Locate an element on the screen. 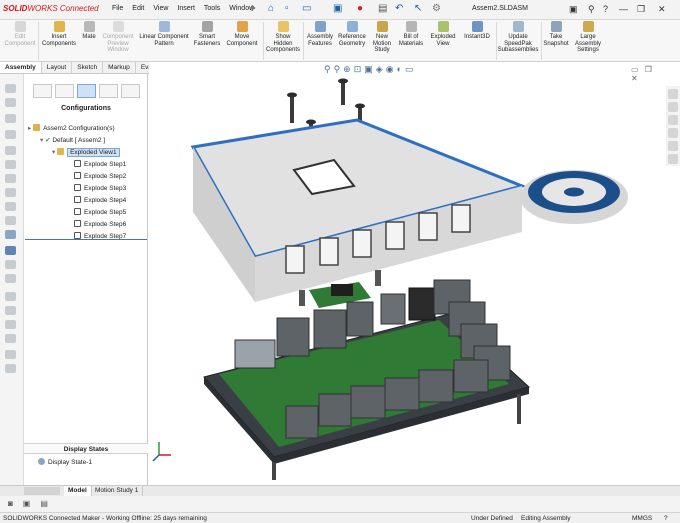  tab-model: Model is located at coordinates (78, 491).